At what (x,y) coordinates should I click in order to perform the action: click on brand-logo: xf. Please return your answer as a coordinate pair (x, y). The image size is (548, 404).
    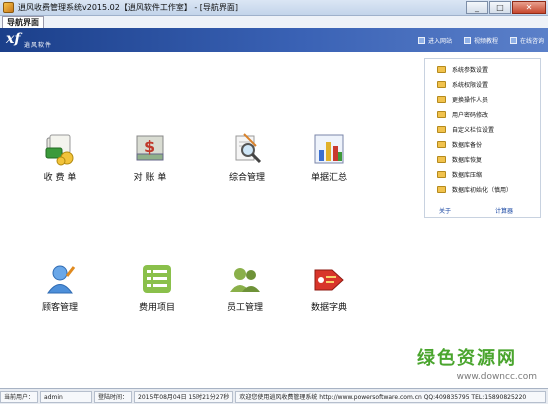
    Looking at the image, I should click on (13, 39).